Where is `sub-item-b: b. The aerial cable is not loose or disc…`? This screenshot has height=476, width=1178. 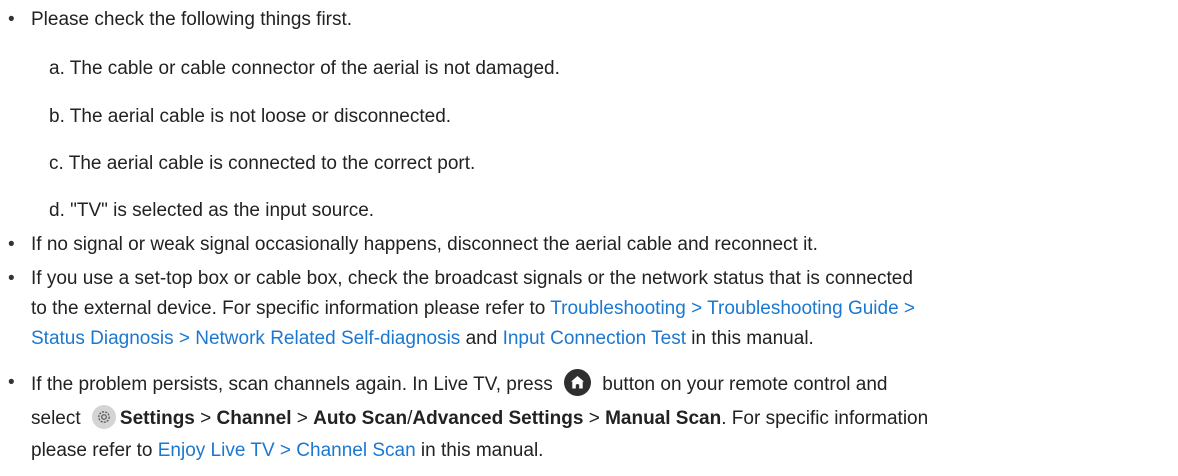 sub-item-b: b. The aerial cable is not loose or disc… is located at coordinates (250, 116).